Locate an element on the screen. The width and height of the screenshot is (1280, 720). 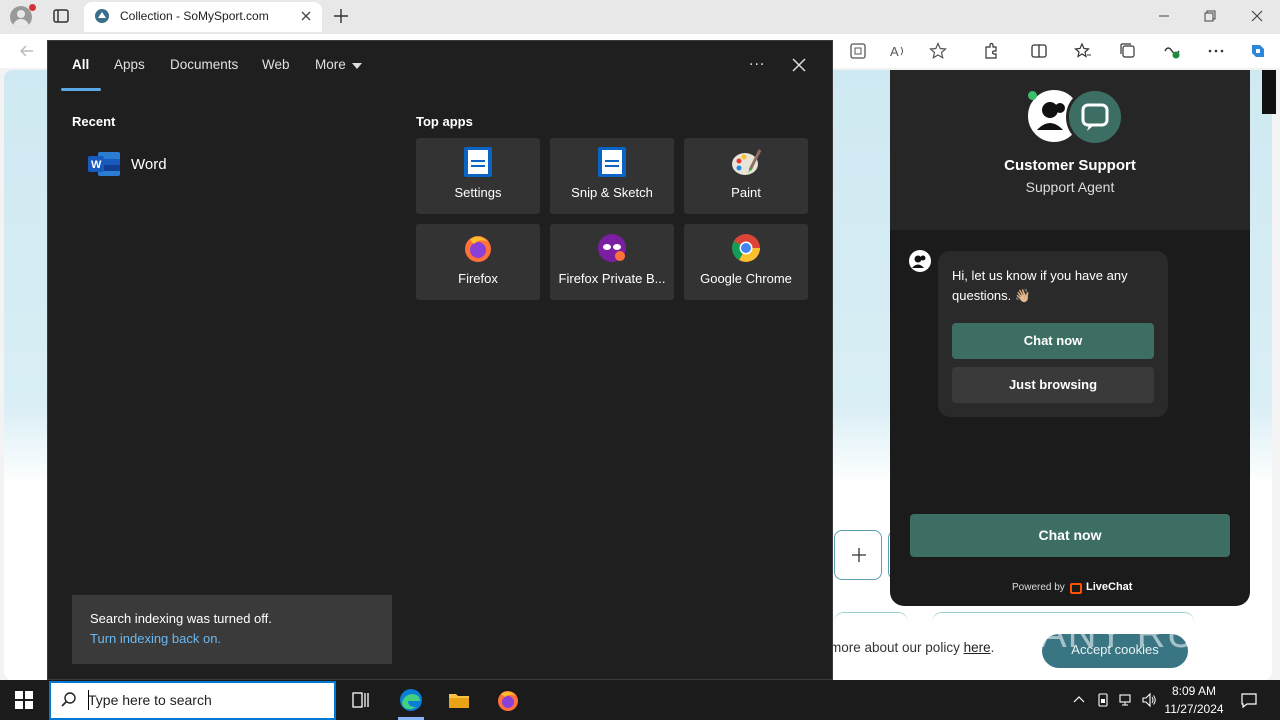
more-options-button: ··· is located at coordinates (757, 65).